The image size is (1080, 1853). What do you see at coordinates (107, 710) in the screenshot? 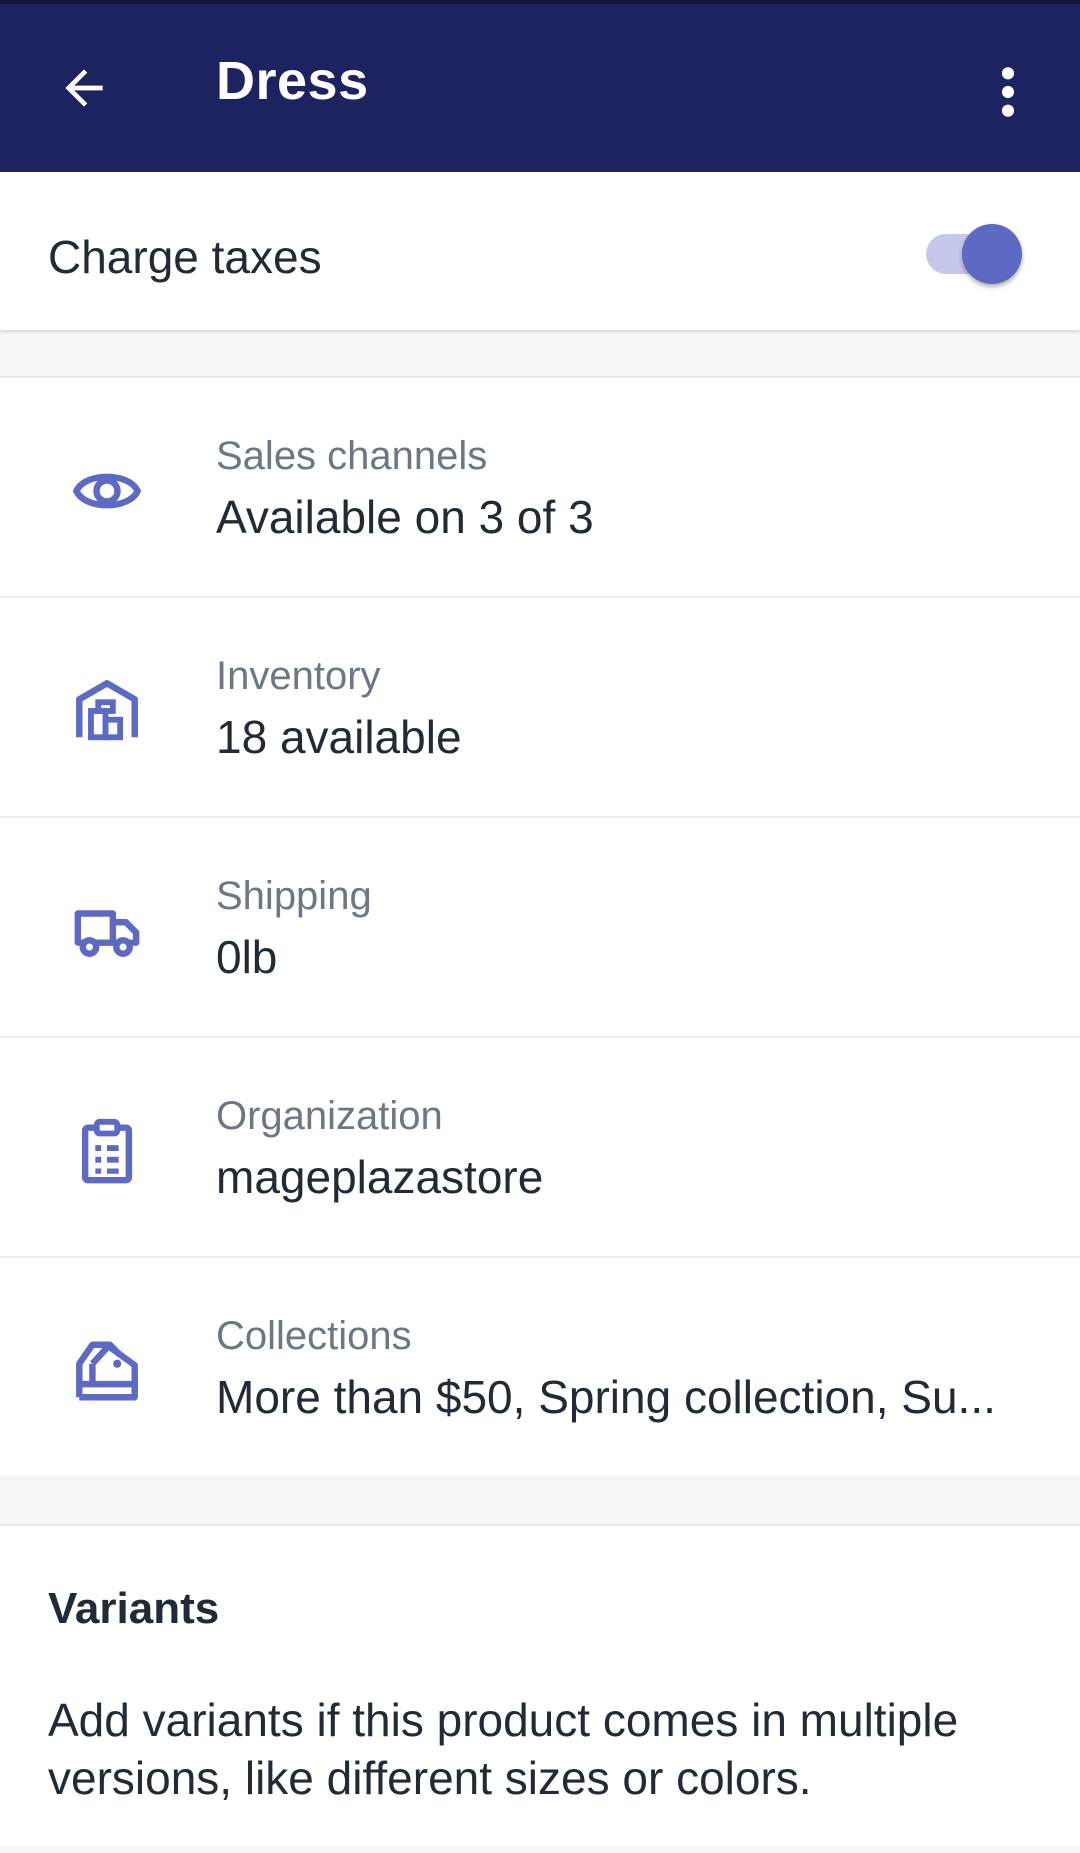
I see `warehouse-icon` at bounding box center [107, 710].